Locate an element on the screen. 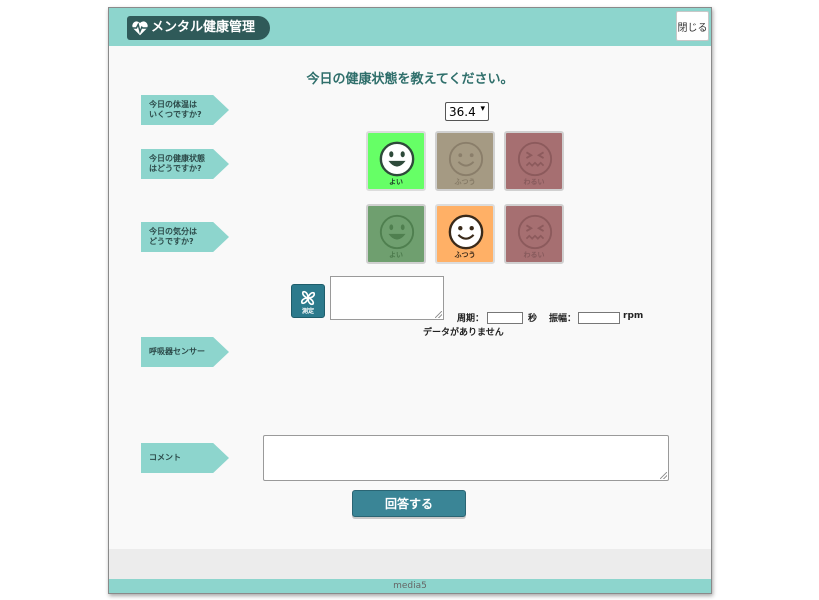 The image size is (819, 600). close-button: 閉じる is located at coordinates (692, 26).